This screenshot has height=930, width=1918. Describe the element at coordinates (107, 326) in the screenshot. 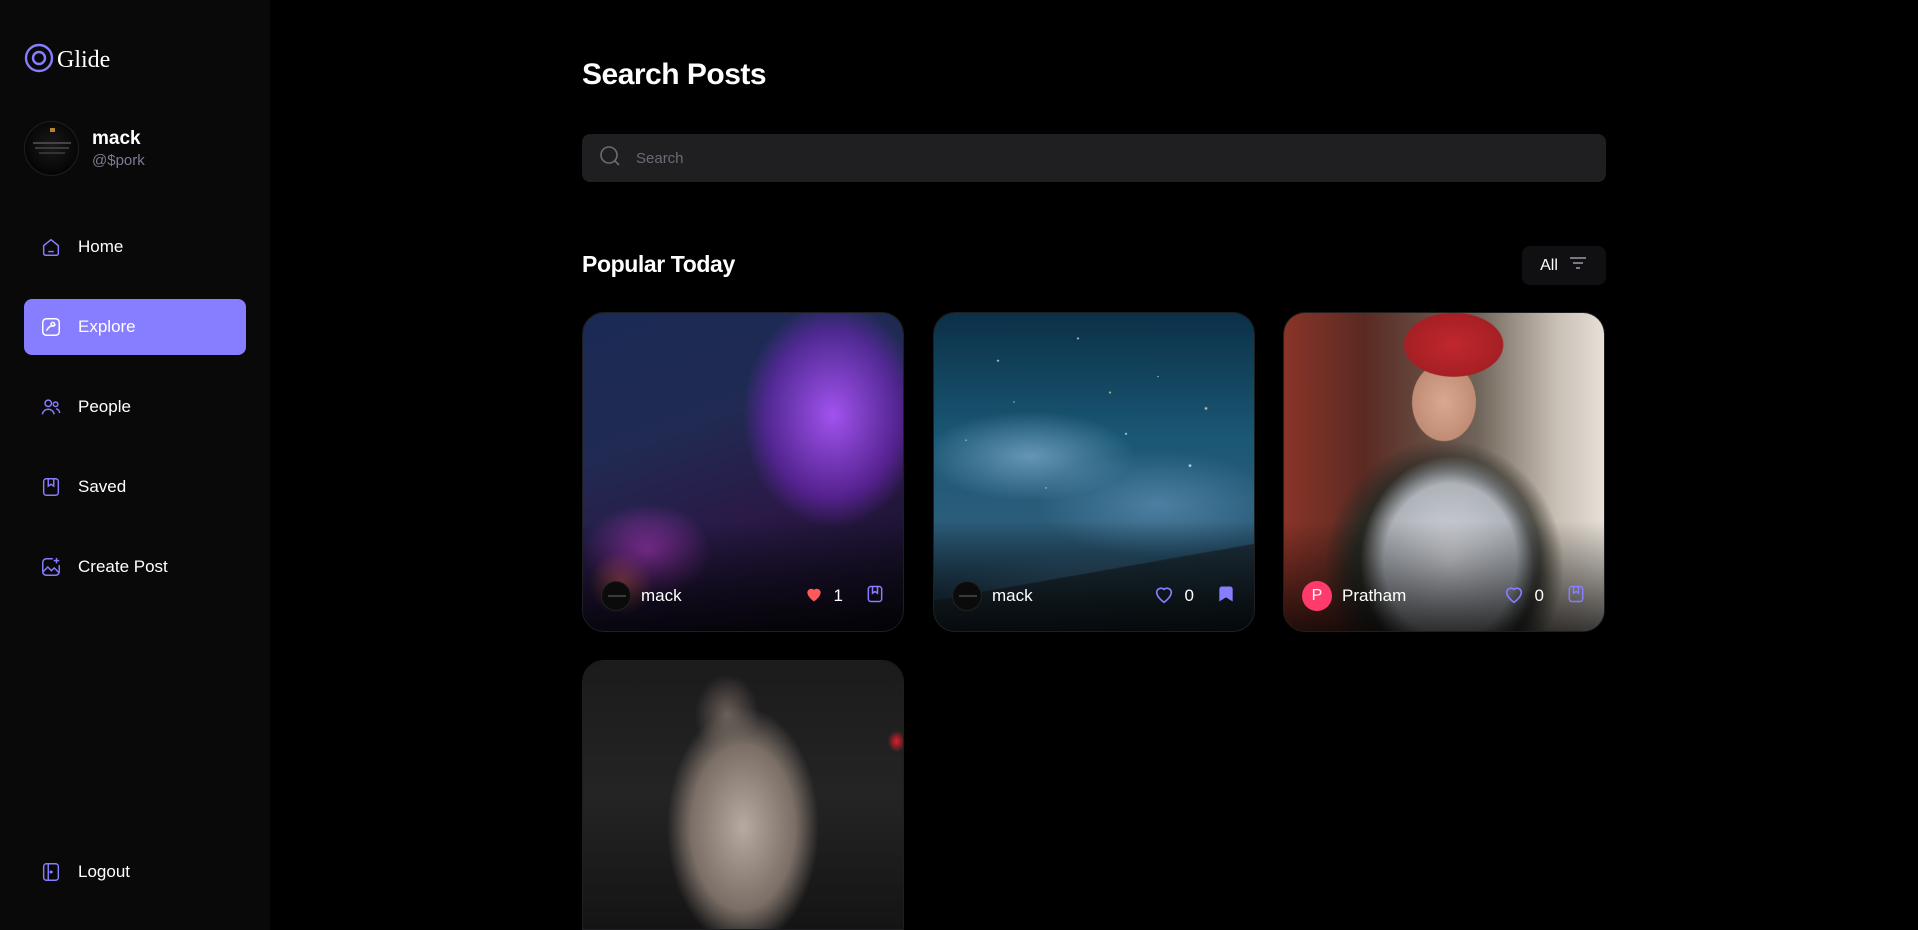

I see `sidebar-item-label: Explore` at that location.